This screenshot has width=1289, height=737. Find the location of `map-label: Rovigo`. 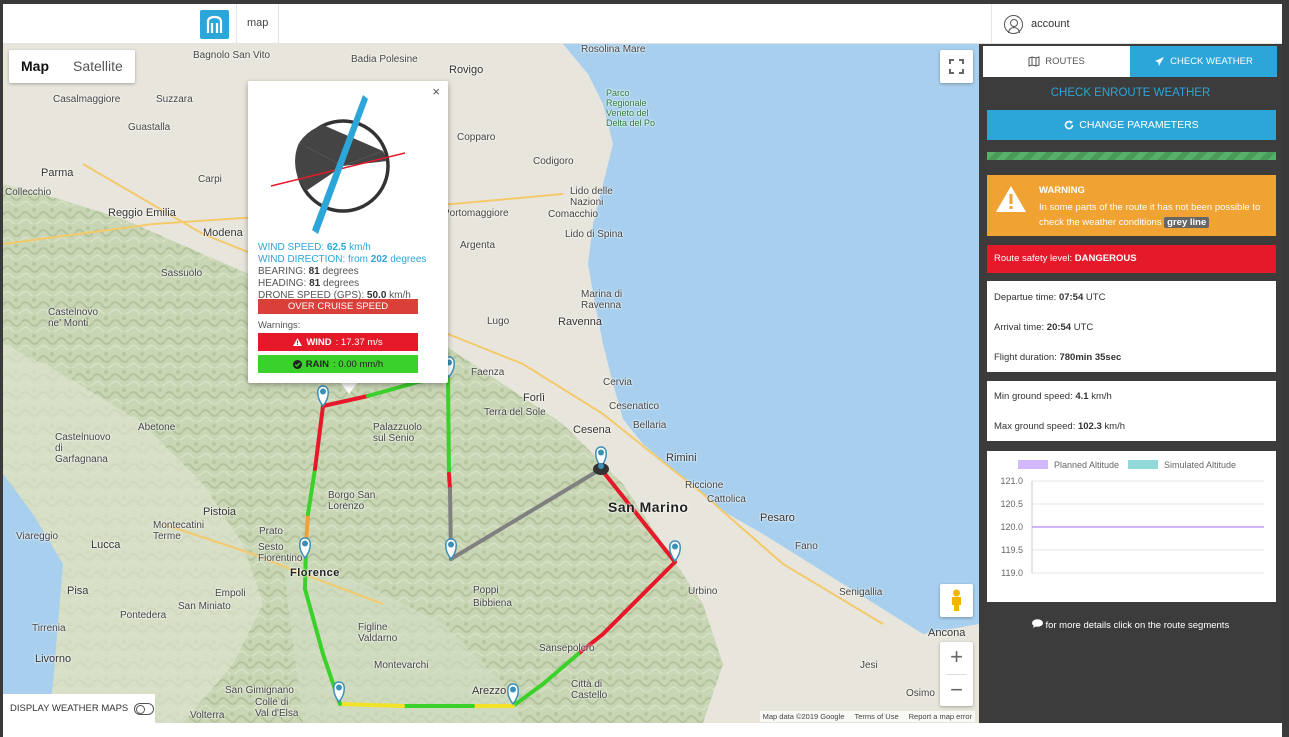

map-label: Rovigo is located at coordinates (466, 70).